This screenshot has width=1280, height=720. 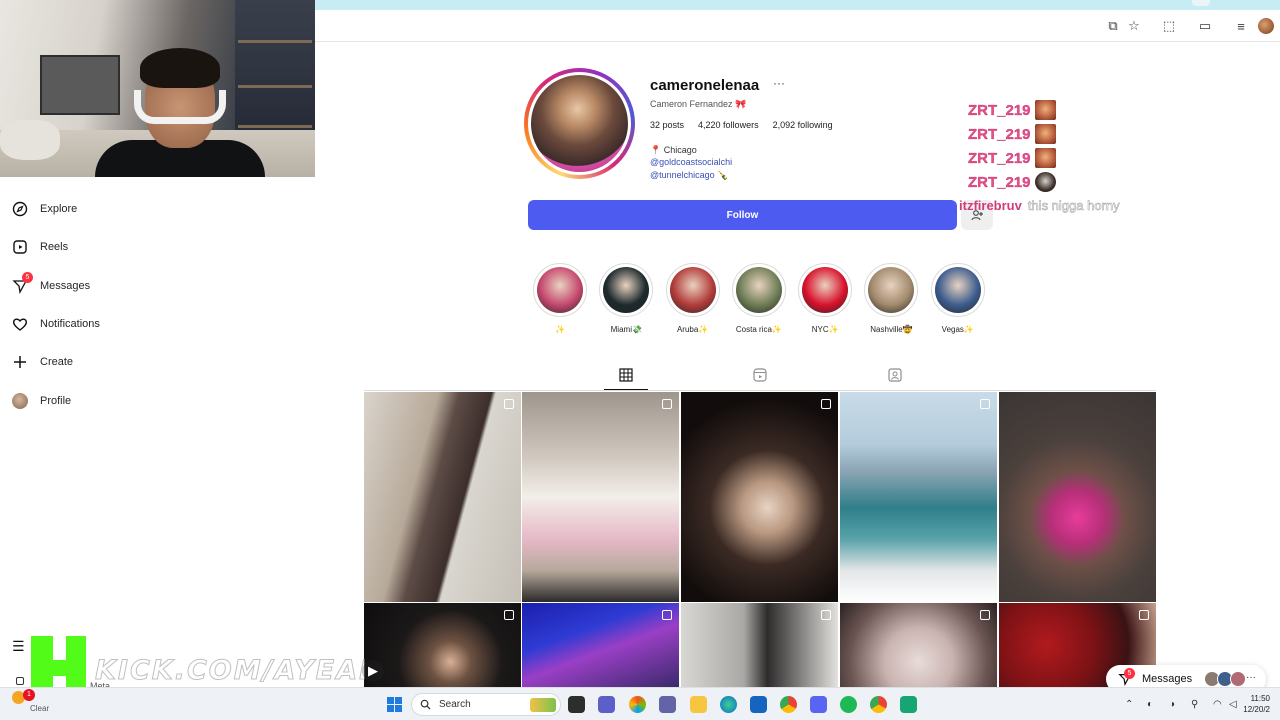 What do you see at coordinates (1152, 704) in the screenshot?
I see `tray-app-icon: ◐` at bounding box center [1152, 704].